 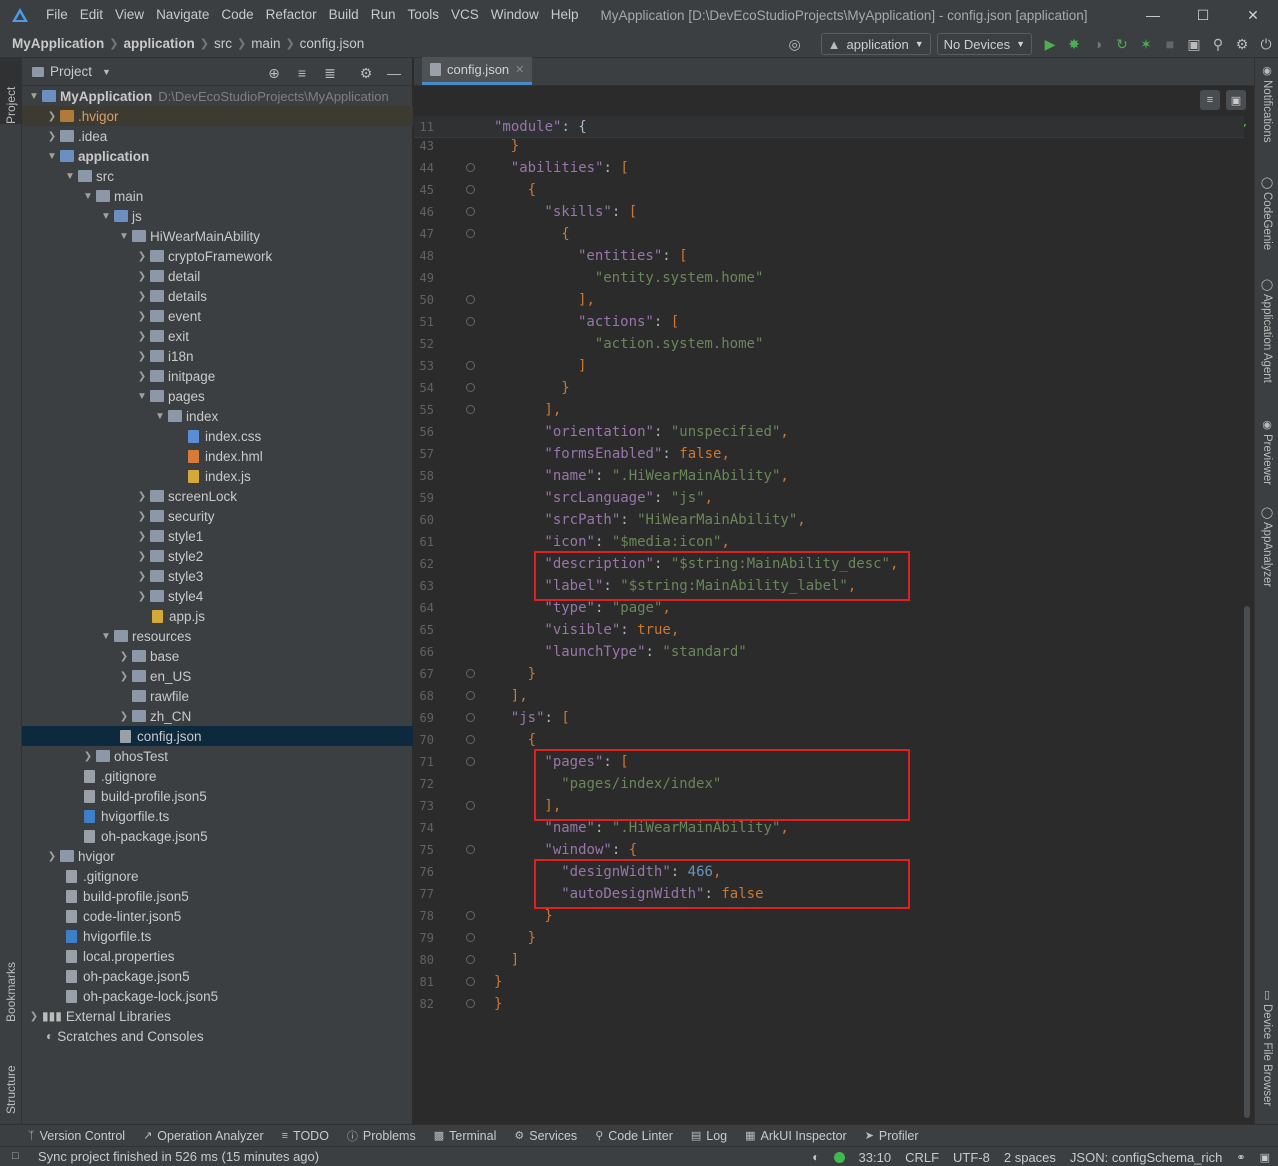 I want to click on tree-item: ❯ .hvigor, so click(x=217, y=116).